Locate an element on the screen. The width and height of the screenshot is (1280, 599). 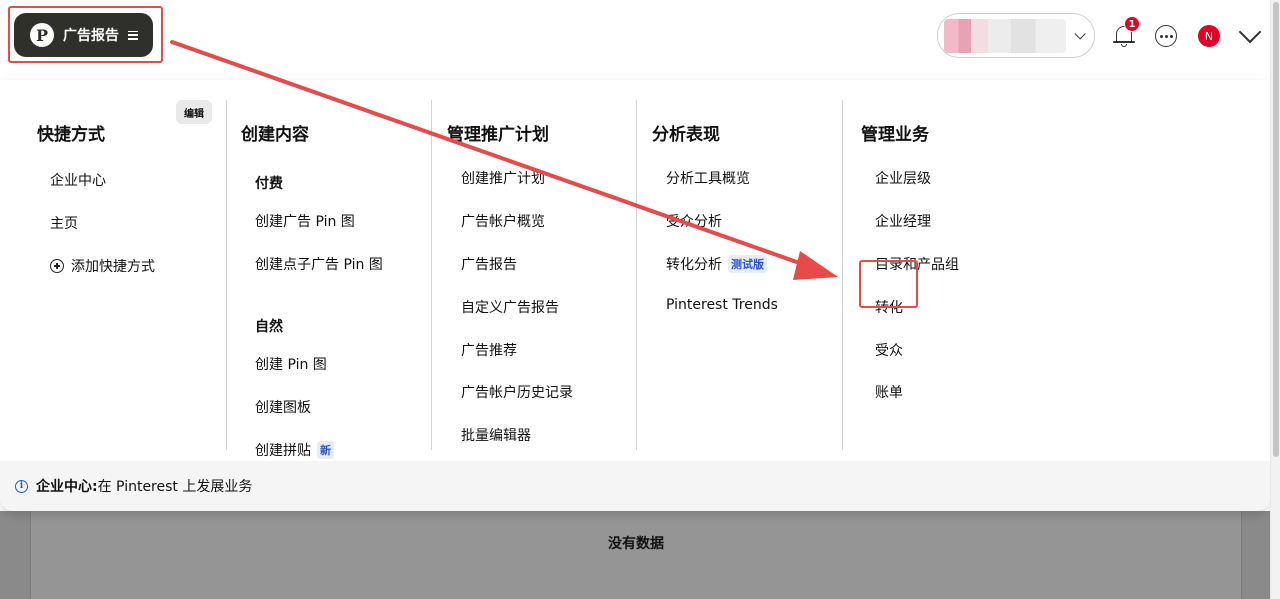
bulk-editor-link: 批量编辑器 is located at coordinates (496, 435).